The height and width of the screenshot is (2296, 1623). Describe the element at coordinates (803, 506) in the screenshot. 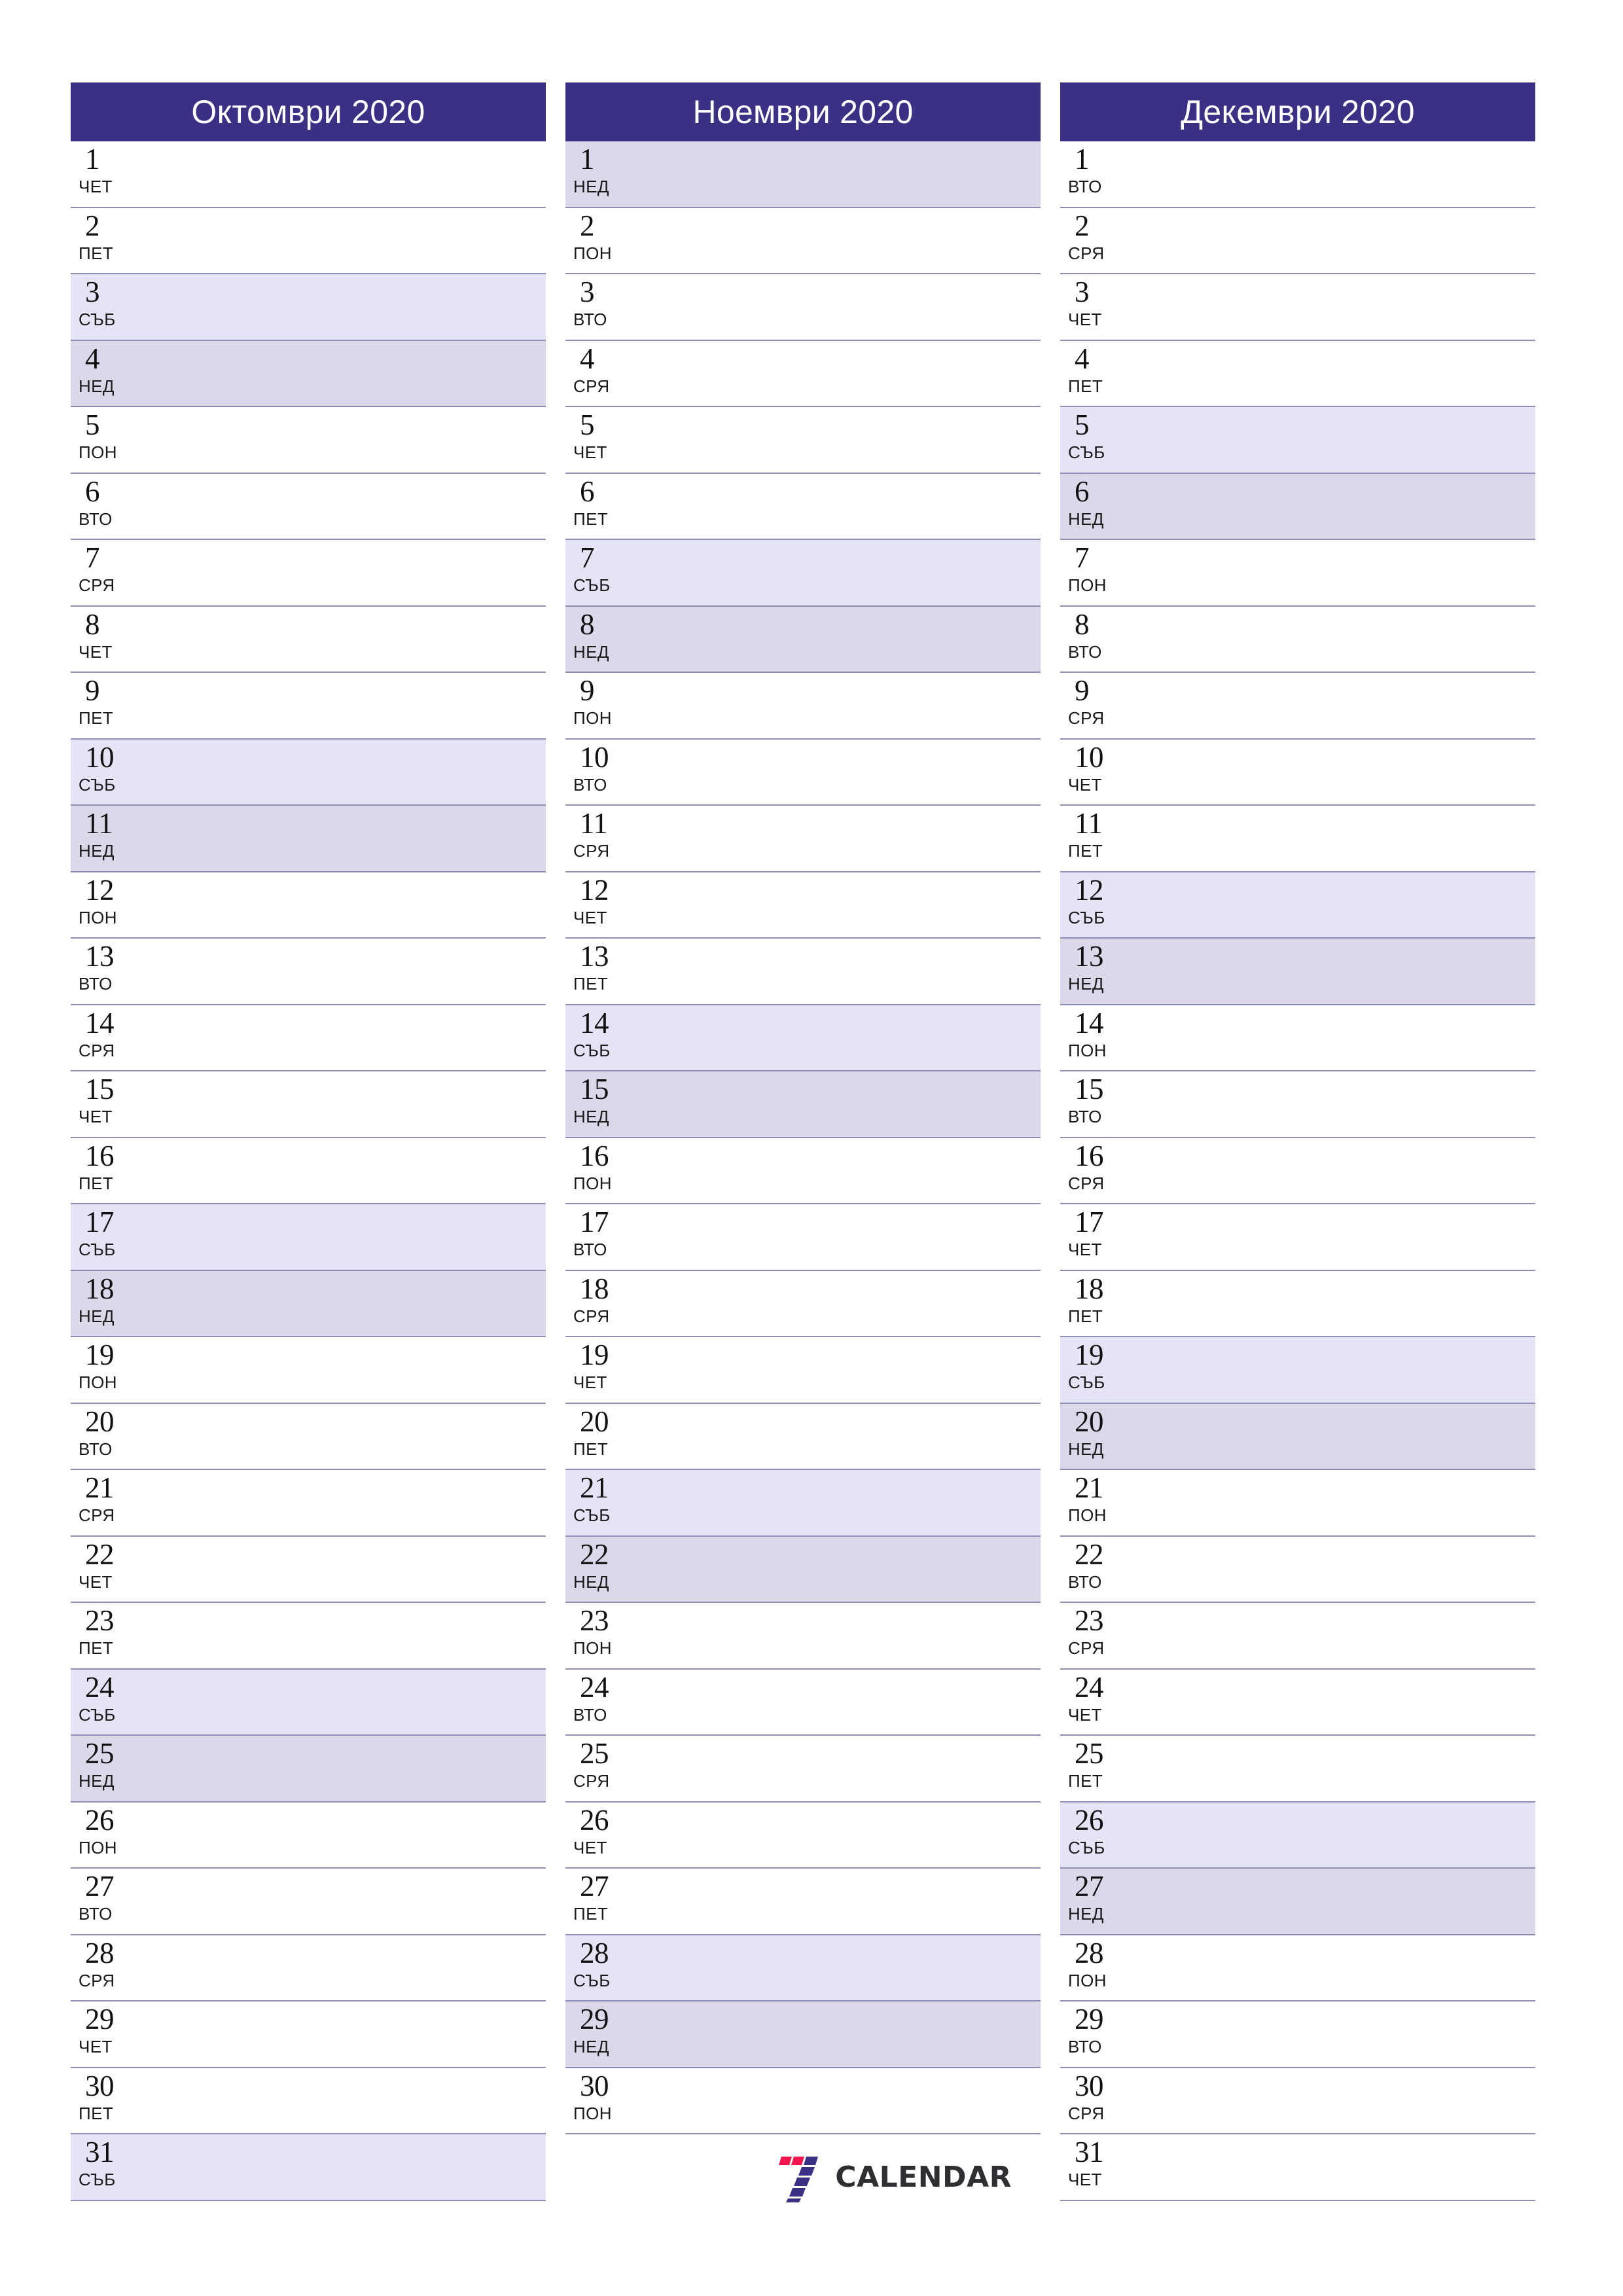

I see `day-row: 6 ПЕТ` at that location.